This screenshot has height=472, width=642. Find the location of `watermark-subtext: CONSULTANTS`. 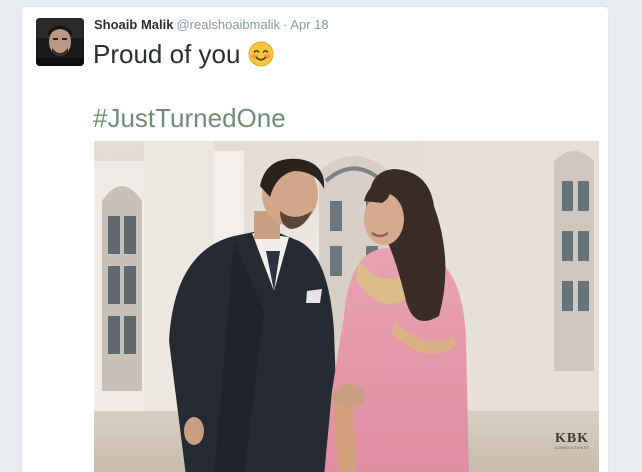

watermark-subtext: CONSULTANTS is located at coordinates (572, 447).